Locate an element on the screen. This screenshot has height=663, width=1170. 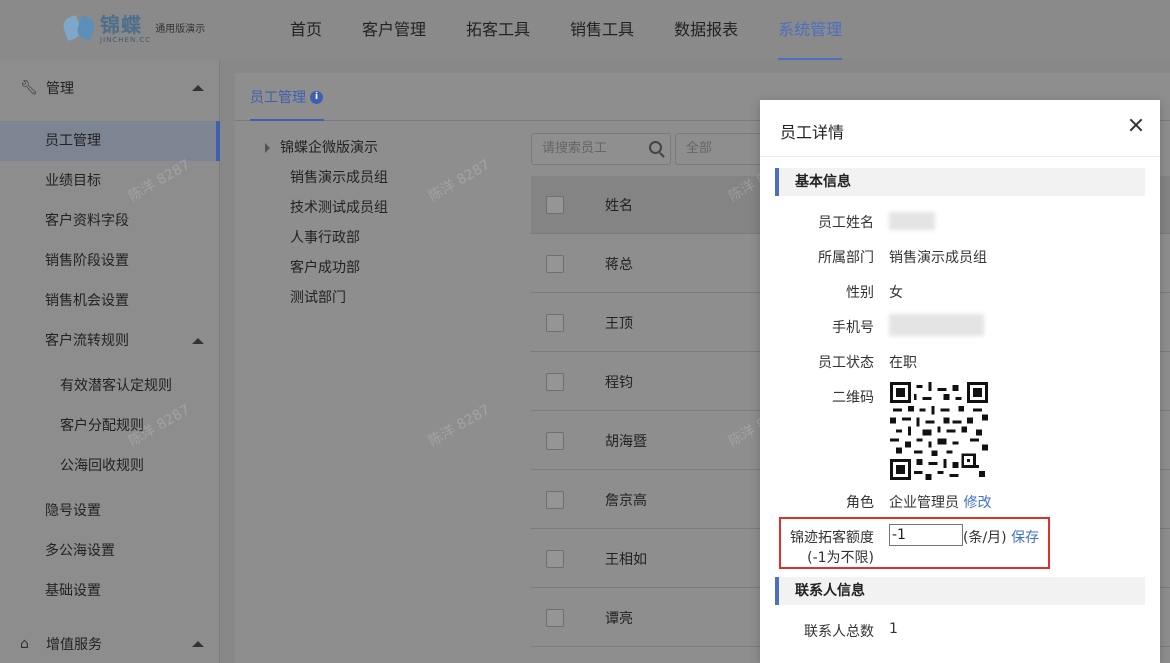
label-role: 角色 is located at coordinates (860, 503).